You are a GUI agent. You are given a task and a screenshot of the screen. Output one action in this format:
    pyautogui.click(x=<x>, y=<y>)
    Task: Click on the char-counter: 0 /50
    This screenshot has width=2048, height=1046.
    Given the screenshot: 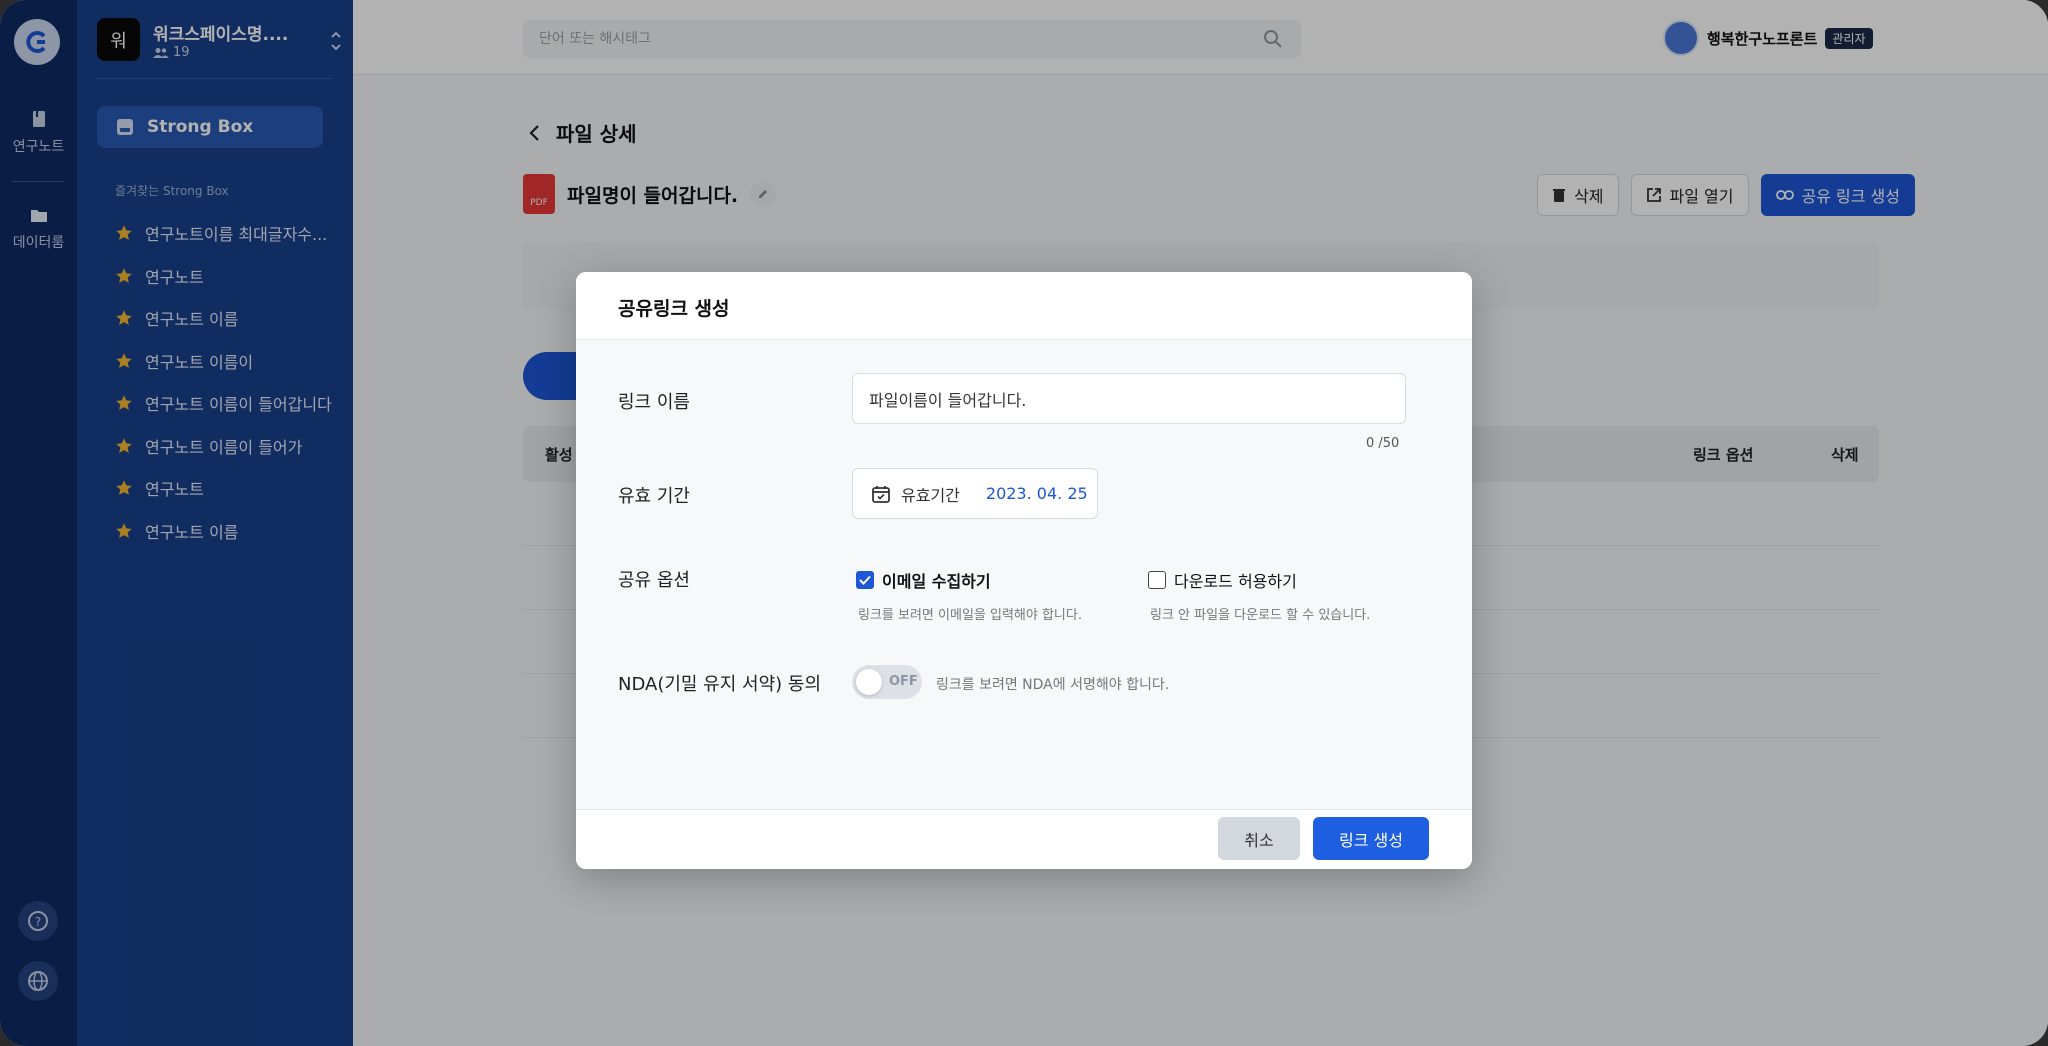 What is the action you would take?
    pyautogui.click(x=1383, y=443)
    